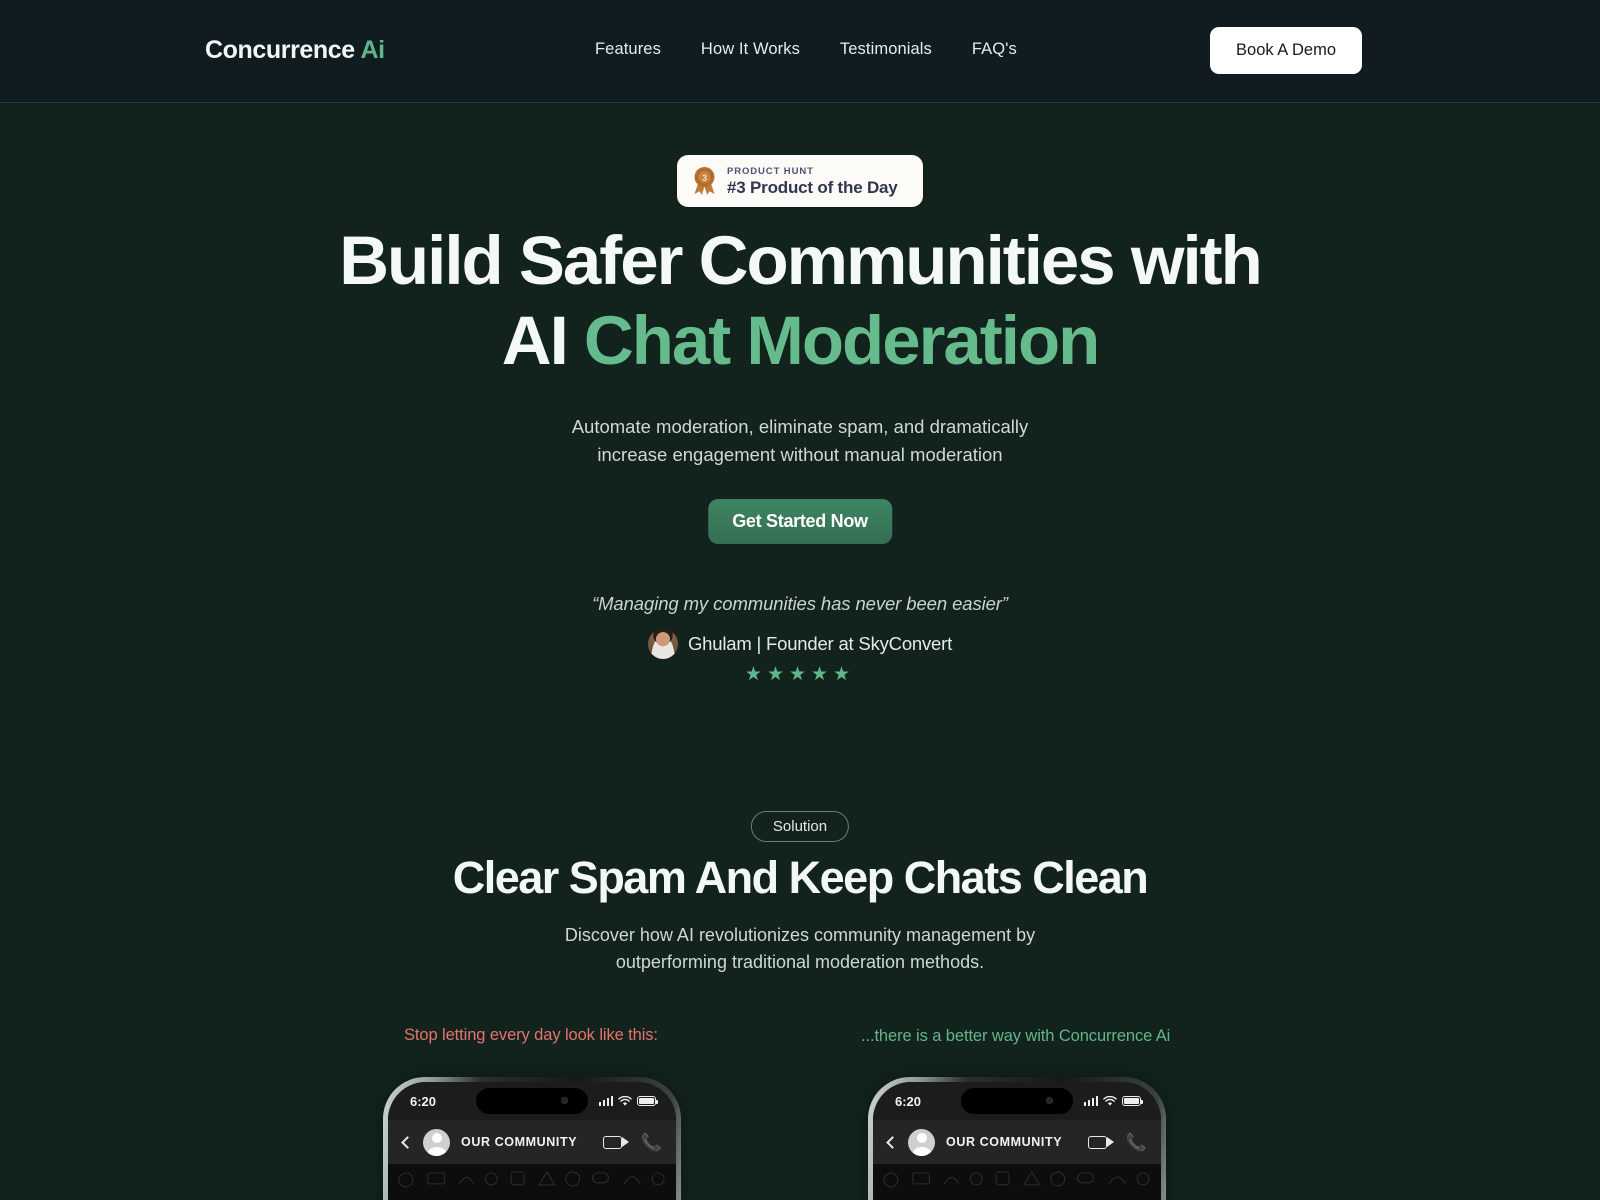 The image size is (1600, 1200). Describe the element at coordinates (280, 50) in the screenshot. I see `brand-logo-main: Concurrence` at that location.